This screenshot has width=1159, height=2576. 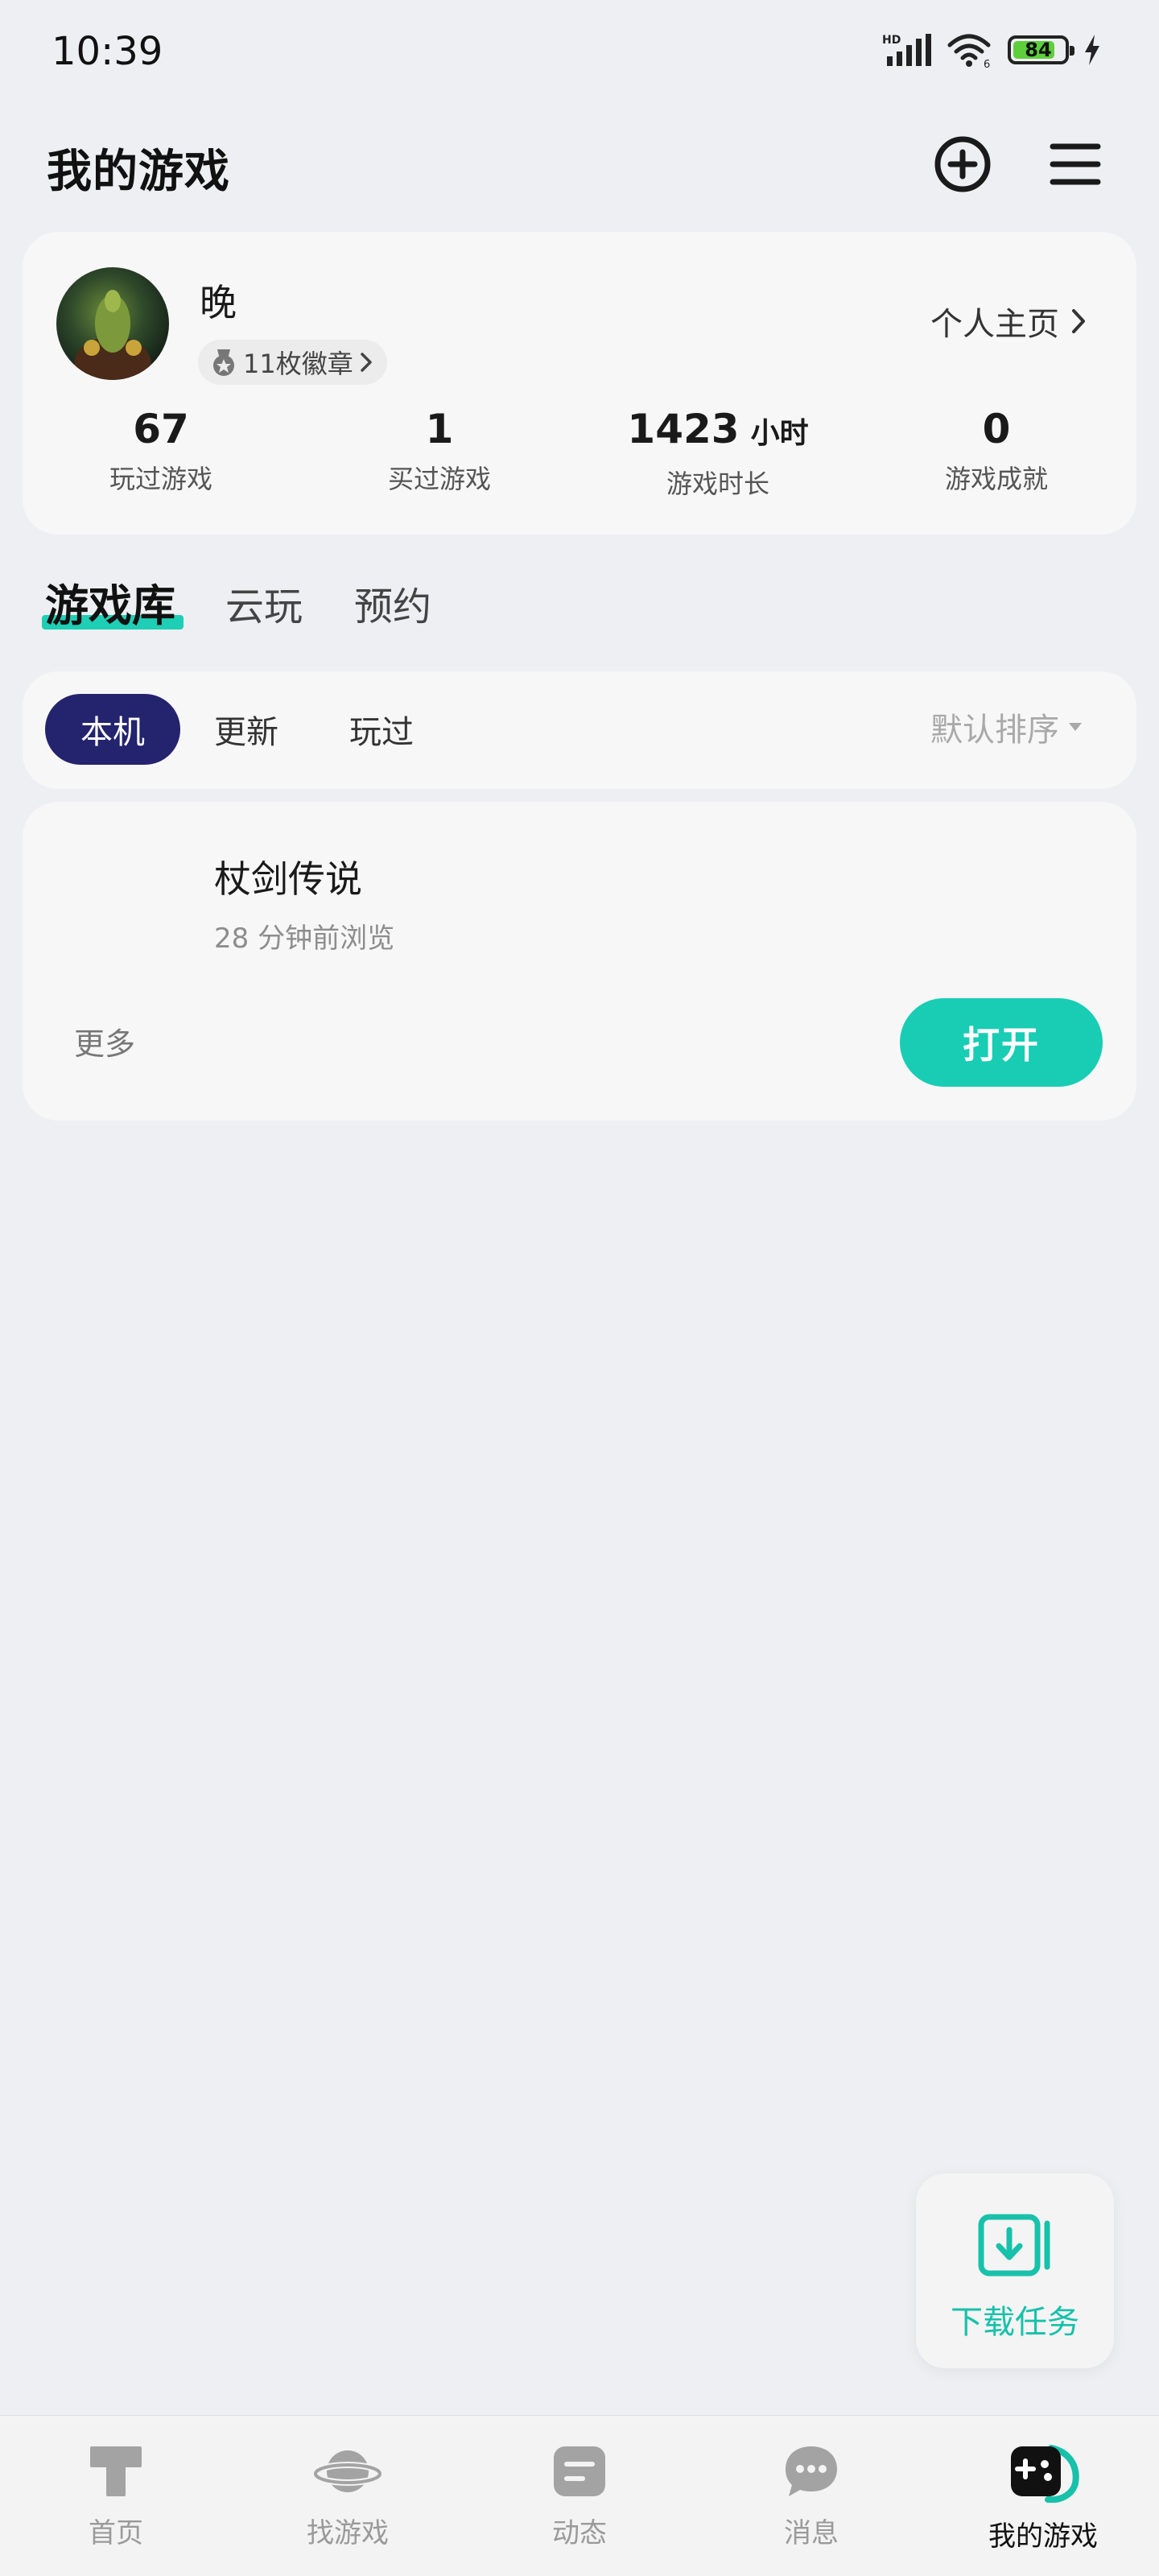 What do you see at coordinates (107, 51) in the screenshot?
I see `status-time: 10:39` at bounding box center [107, 51].